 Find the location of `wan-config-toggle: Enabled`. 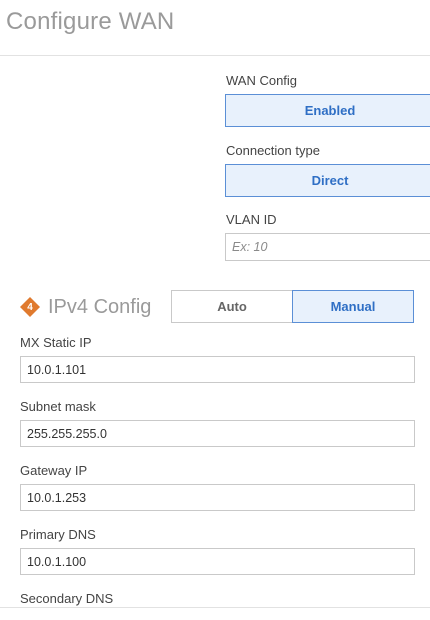

wan-config-toggle: Enabled is located at coordinates (327, 110).